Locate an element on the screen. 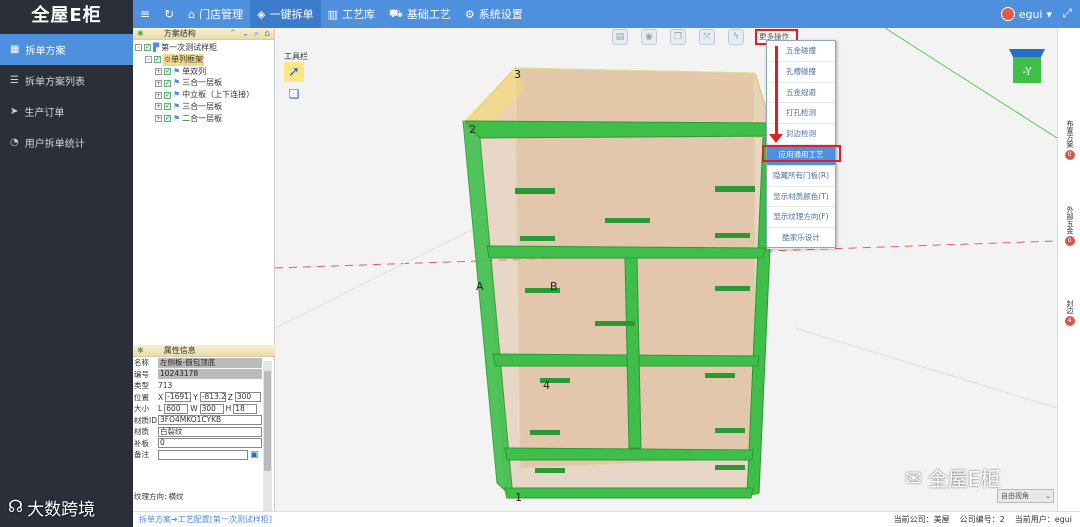 Image resolution: width=1080 pixels, height=527 pixels. size-w-input: 300 is located at coordinates (211, 408).